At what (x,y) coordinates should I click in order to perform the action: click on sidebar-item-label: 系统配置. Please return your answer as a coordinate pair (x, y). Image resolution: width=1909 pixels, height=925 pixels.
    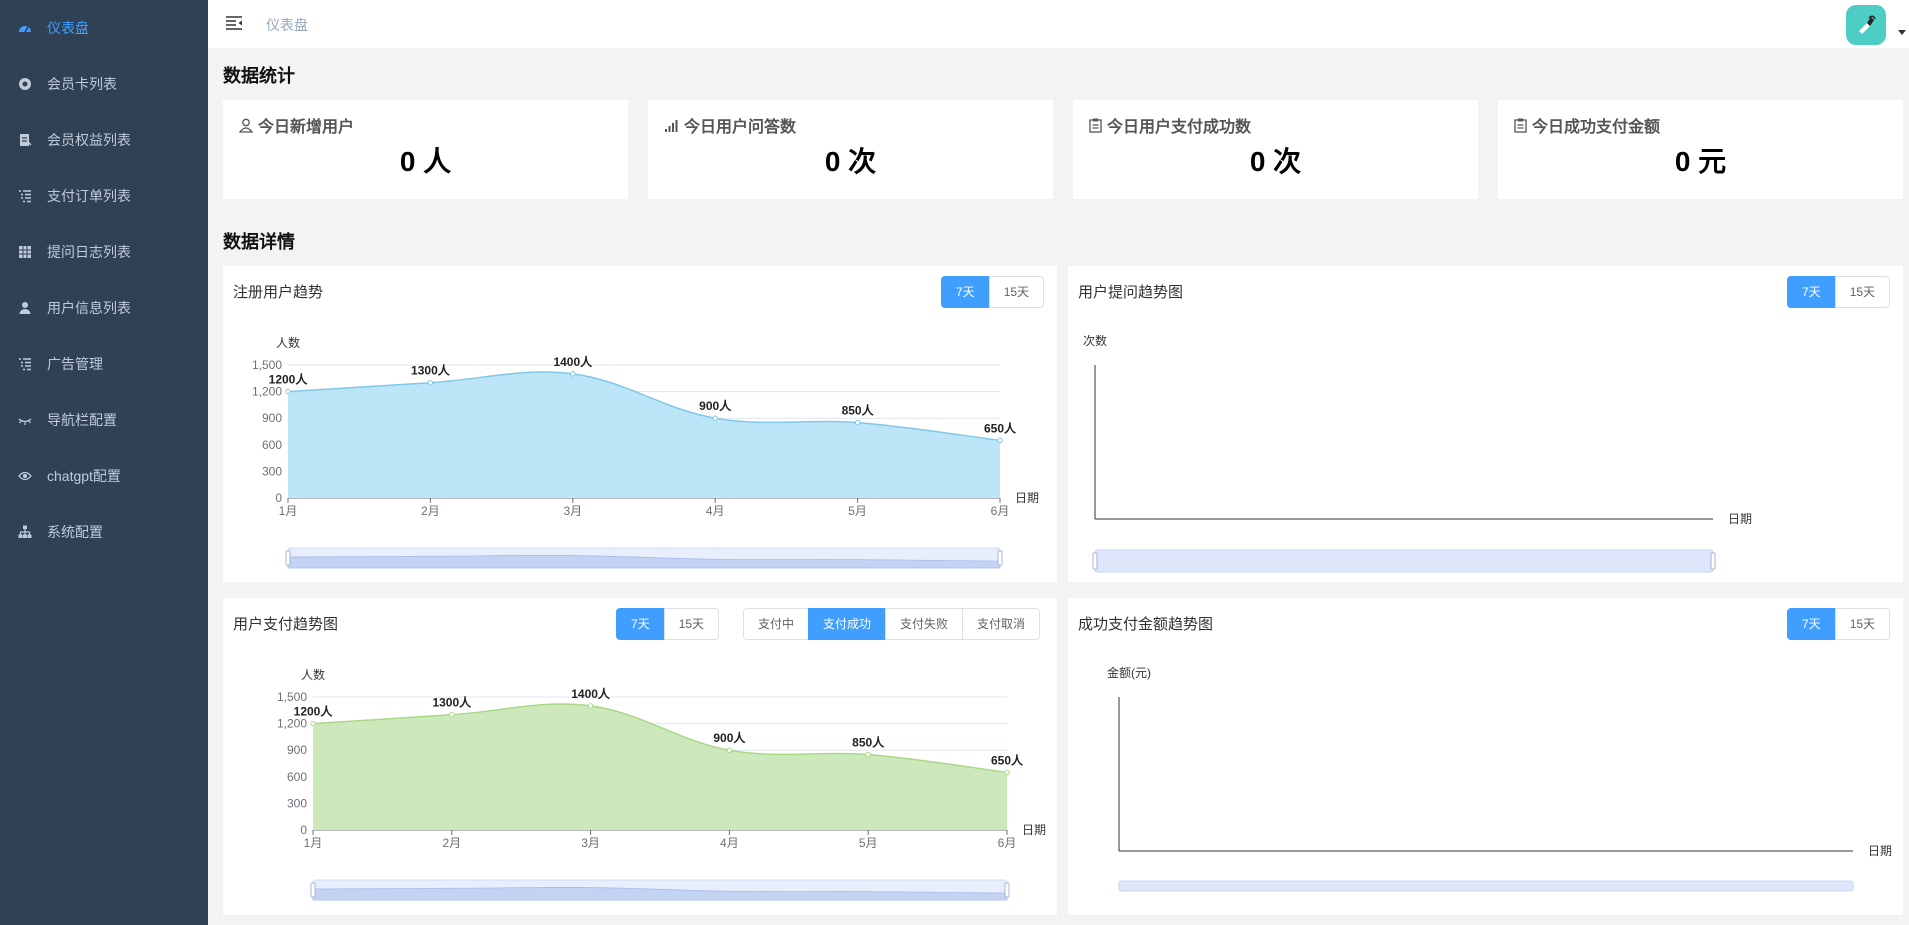
    Looking at the image, I should click on (75, 532).